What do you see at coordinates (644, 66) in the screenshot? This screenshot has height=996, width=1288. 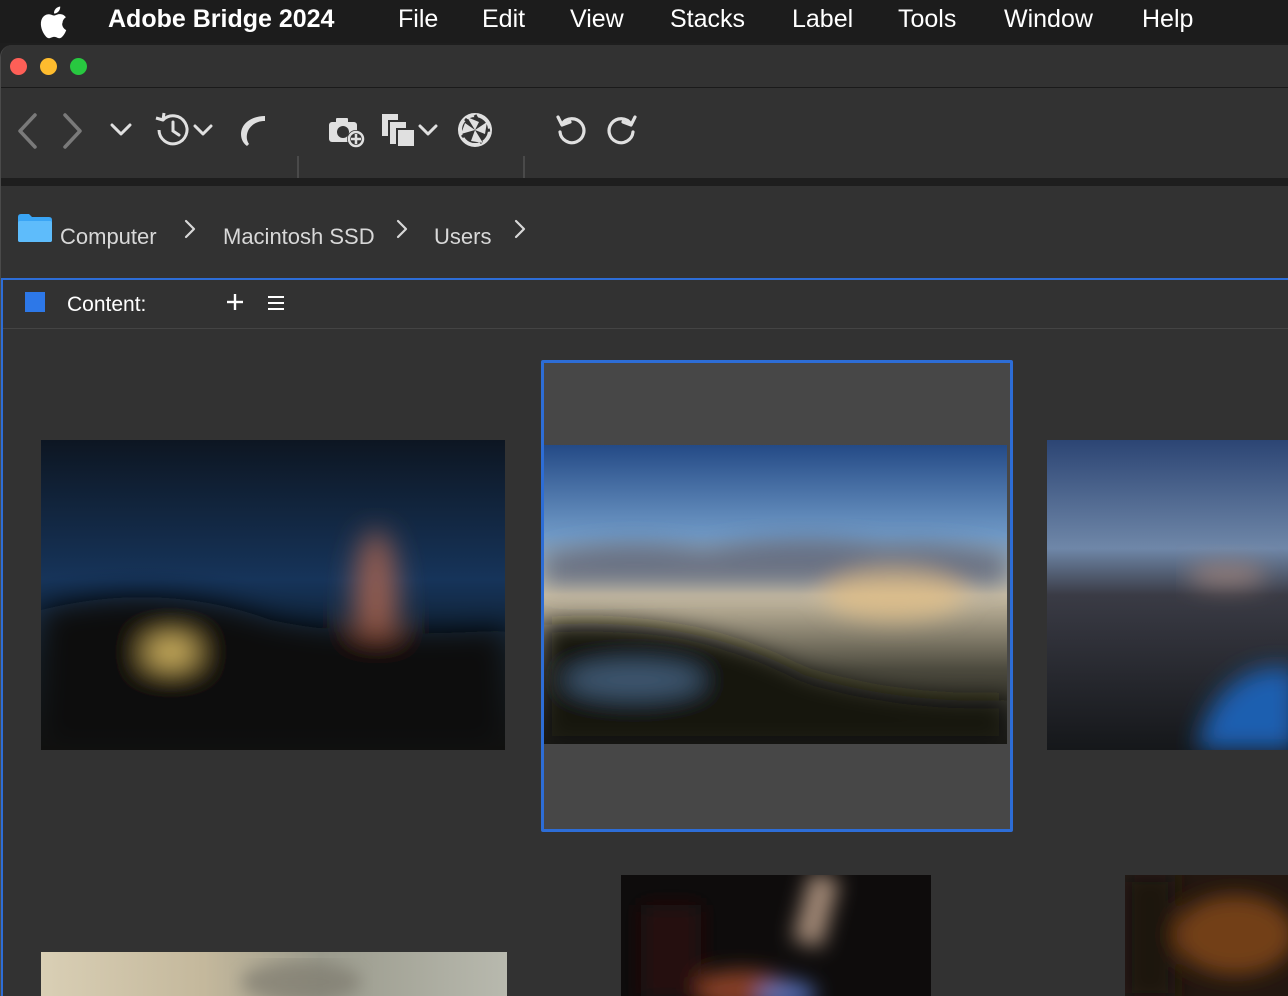 I see `title-bar` at bounding box center [644, 66].